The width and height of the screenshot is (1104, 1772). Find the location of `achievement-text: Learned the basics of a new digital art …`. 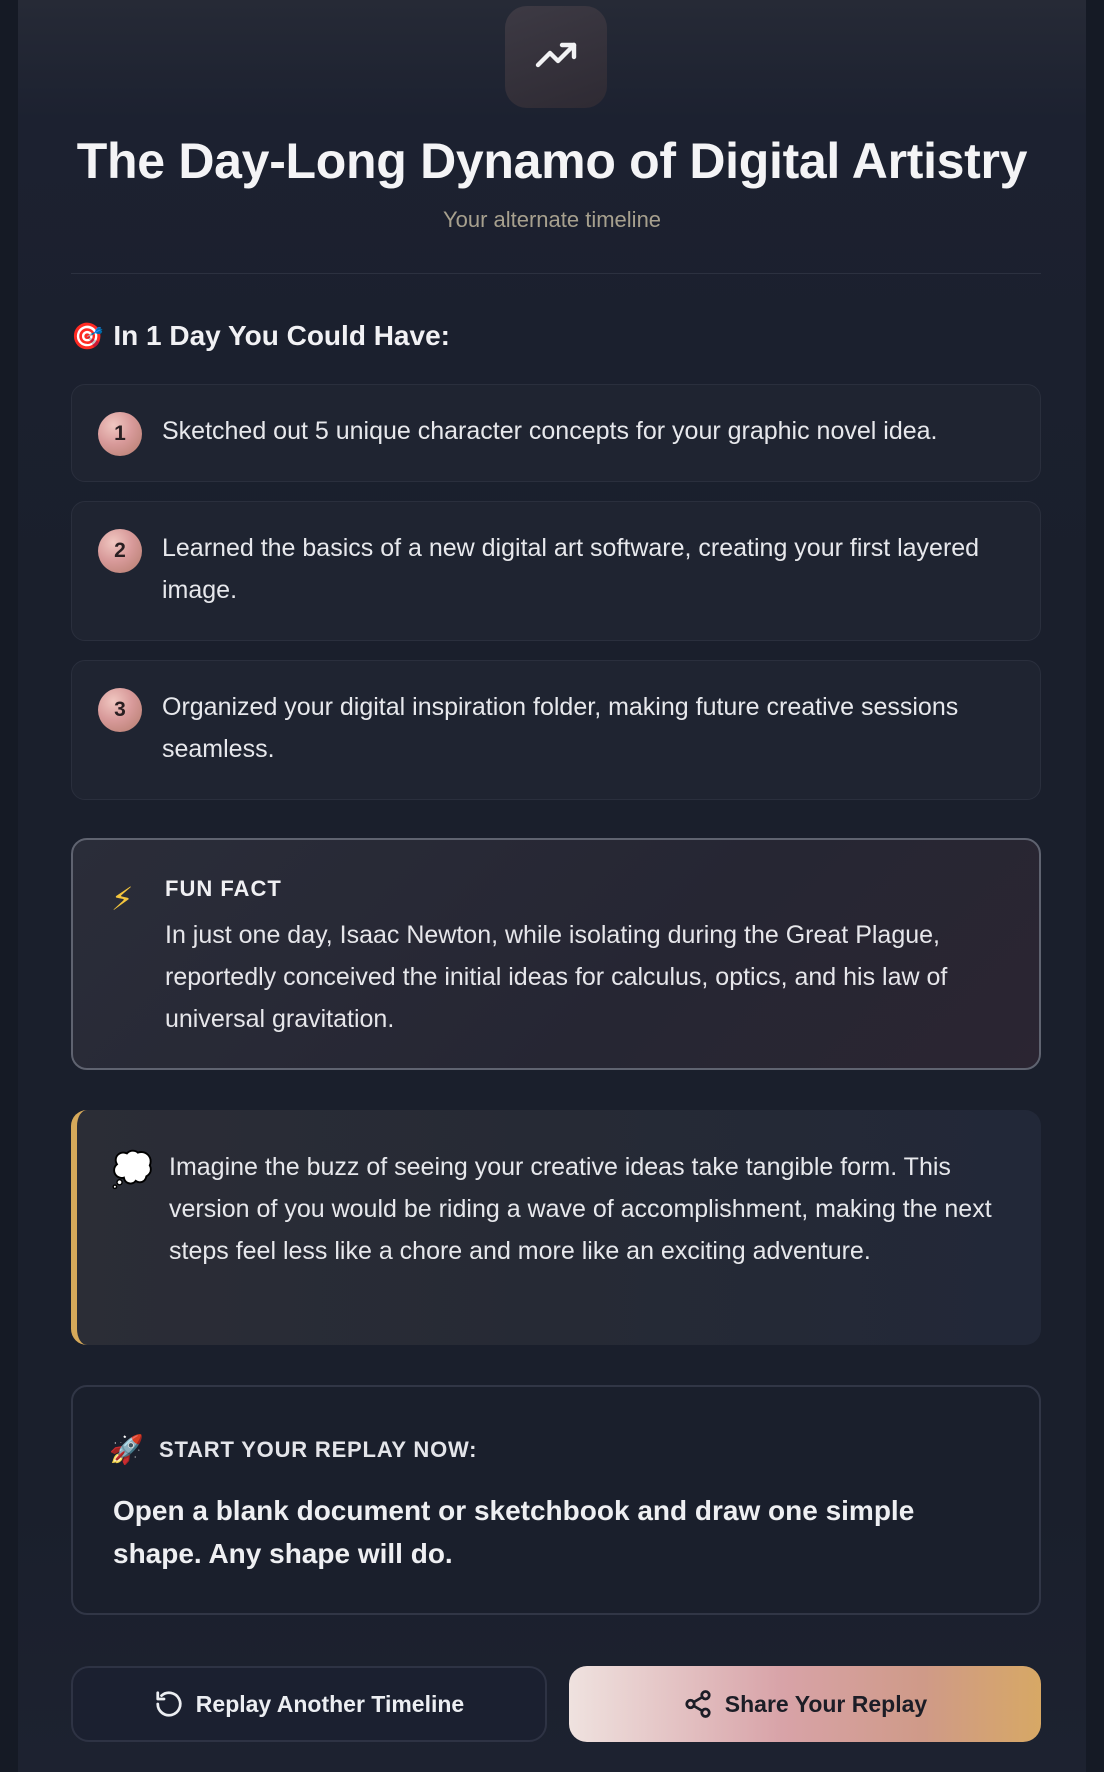

achievement-text: Learned the basics of a new digital art … is located at coordinates (571, 569).